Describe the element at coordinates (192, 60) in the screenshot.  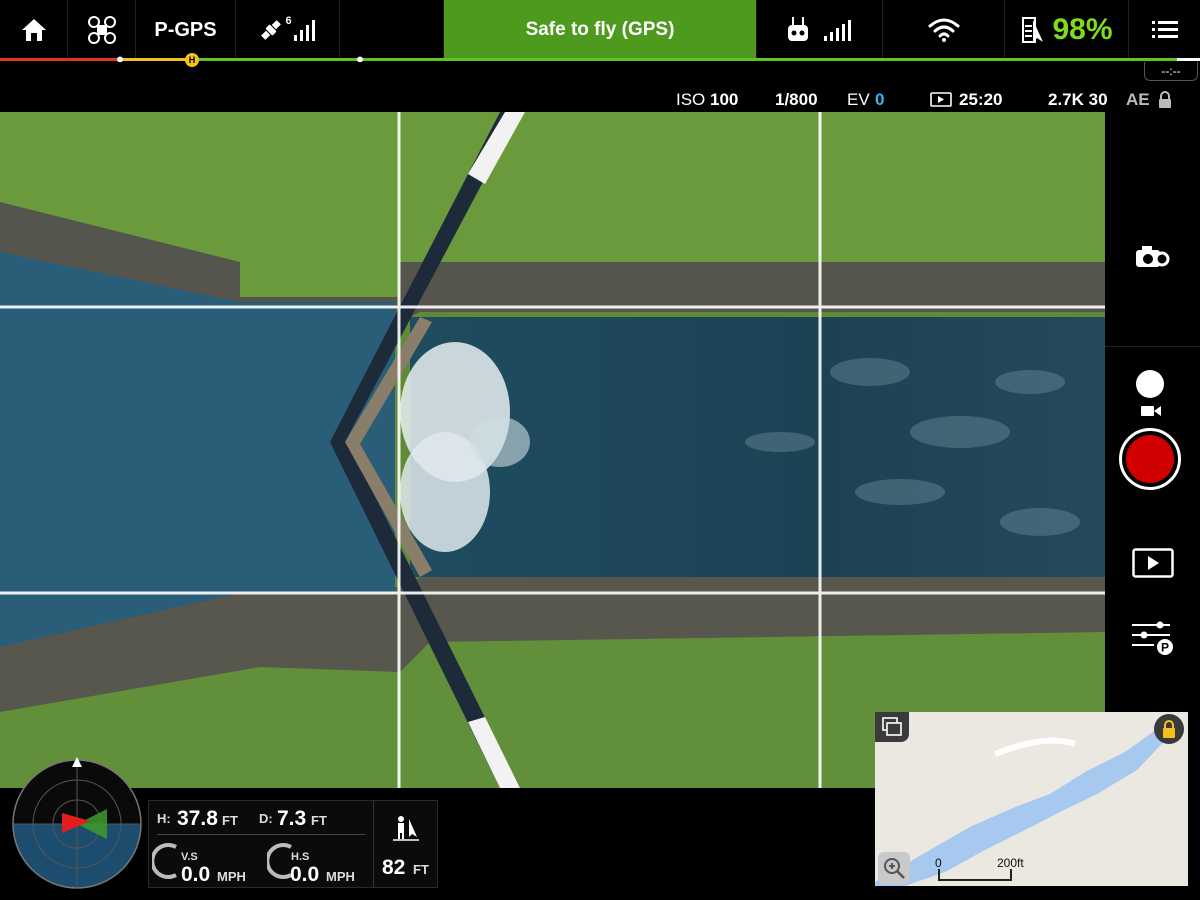
I see `home-marker: H` at that location.